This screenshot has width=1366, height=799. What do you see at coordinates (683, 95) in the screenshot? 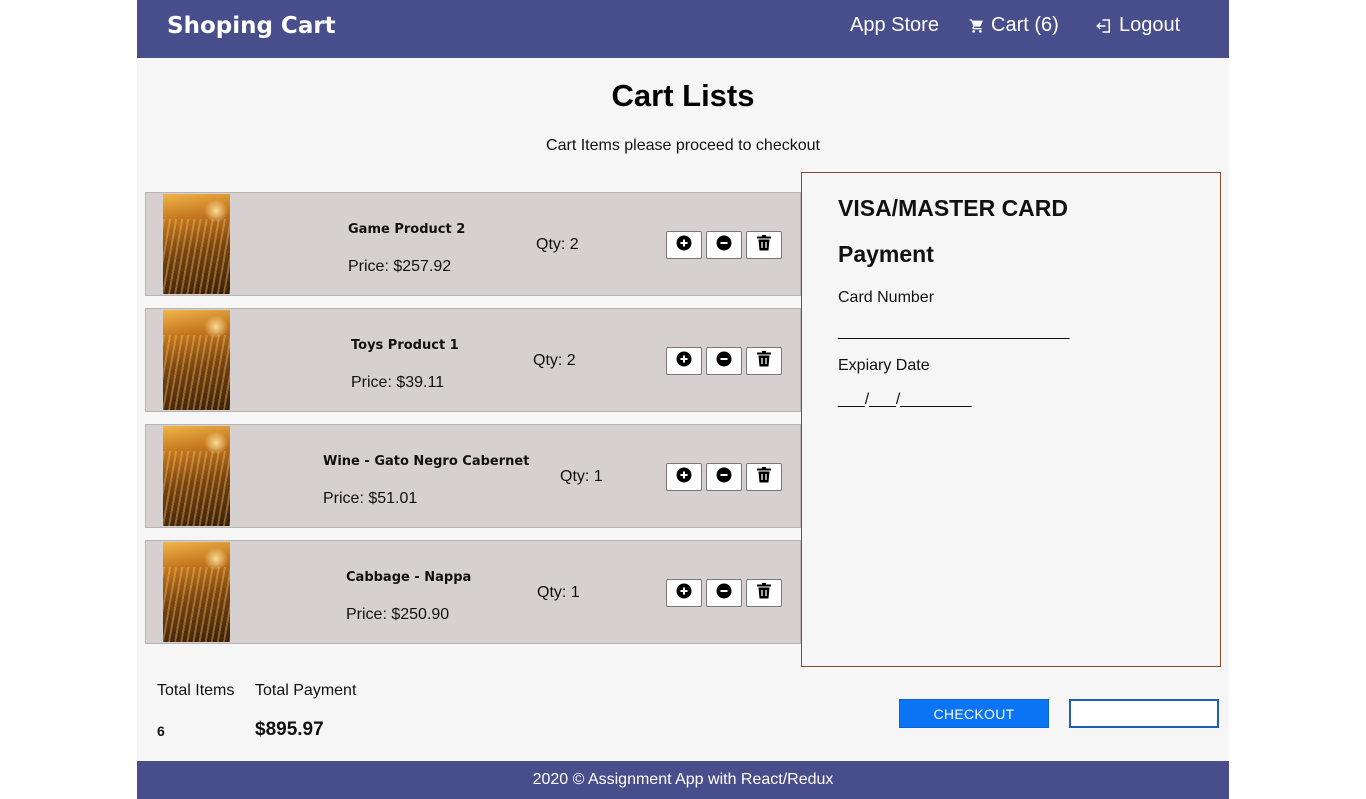
I see `page-title: Cart Lists` at bounding box center [683, 95].